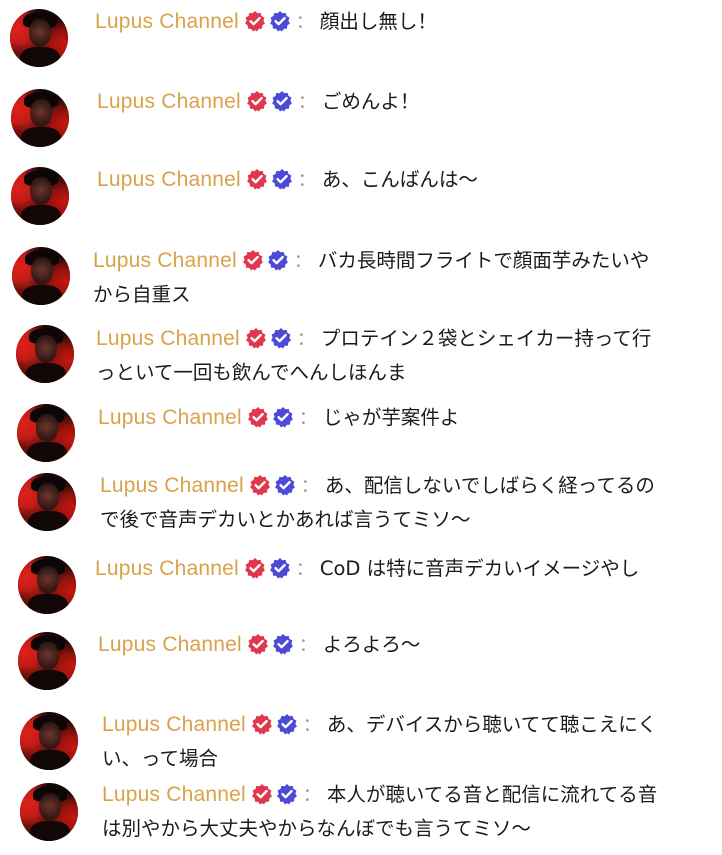  I want to click on message-text-continued: から自重ス, so click(142, 294).